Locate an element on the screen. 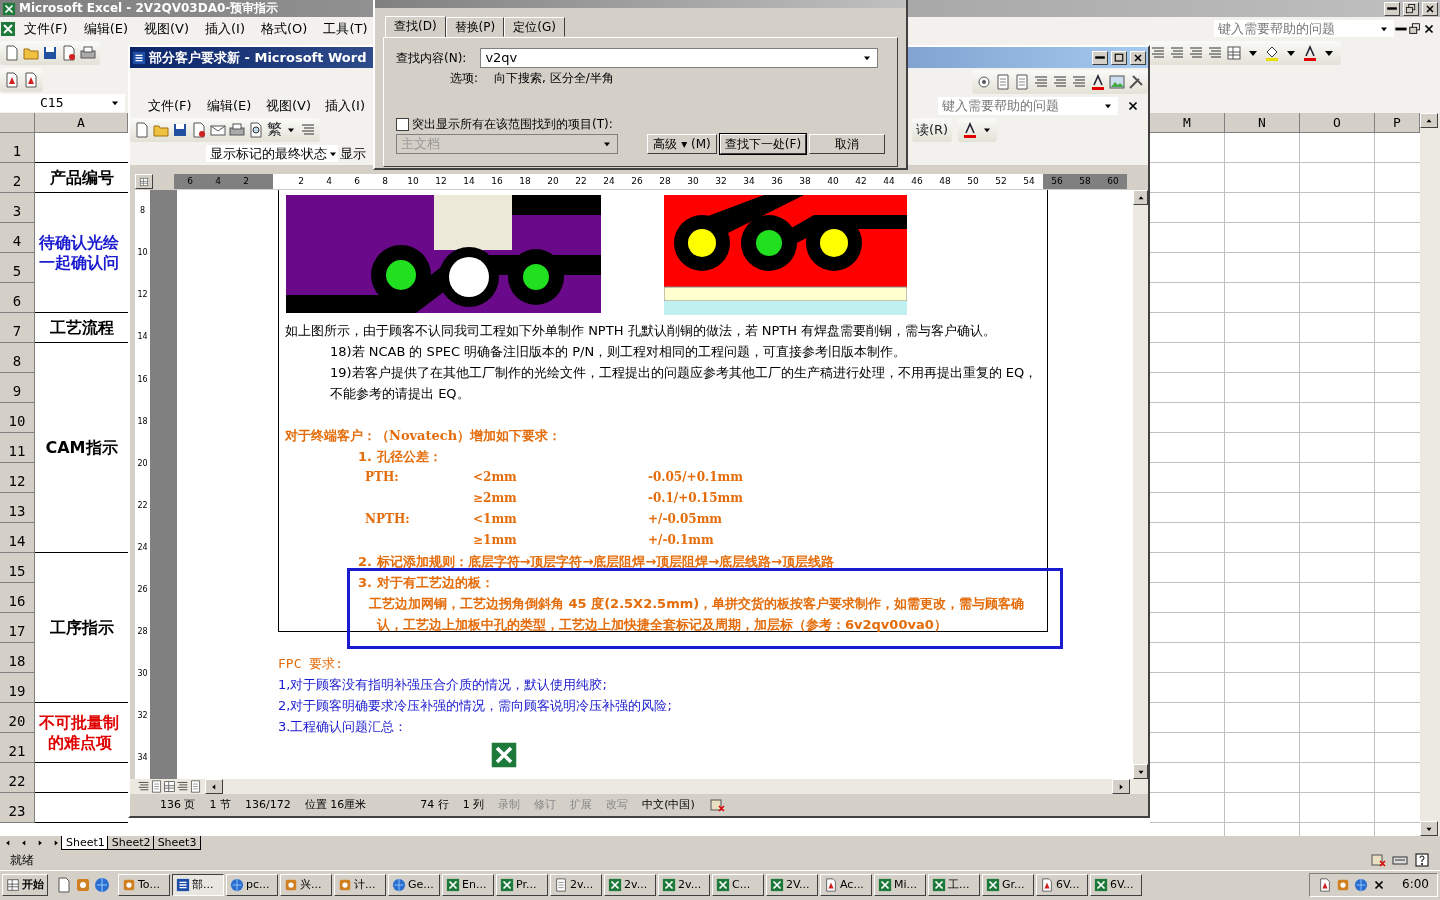  markup-dropdown: 显示标记的最终状态 is located at coordinates (272, 153).